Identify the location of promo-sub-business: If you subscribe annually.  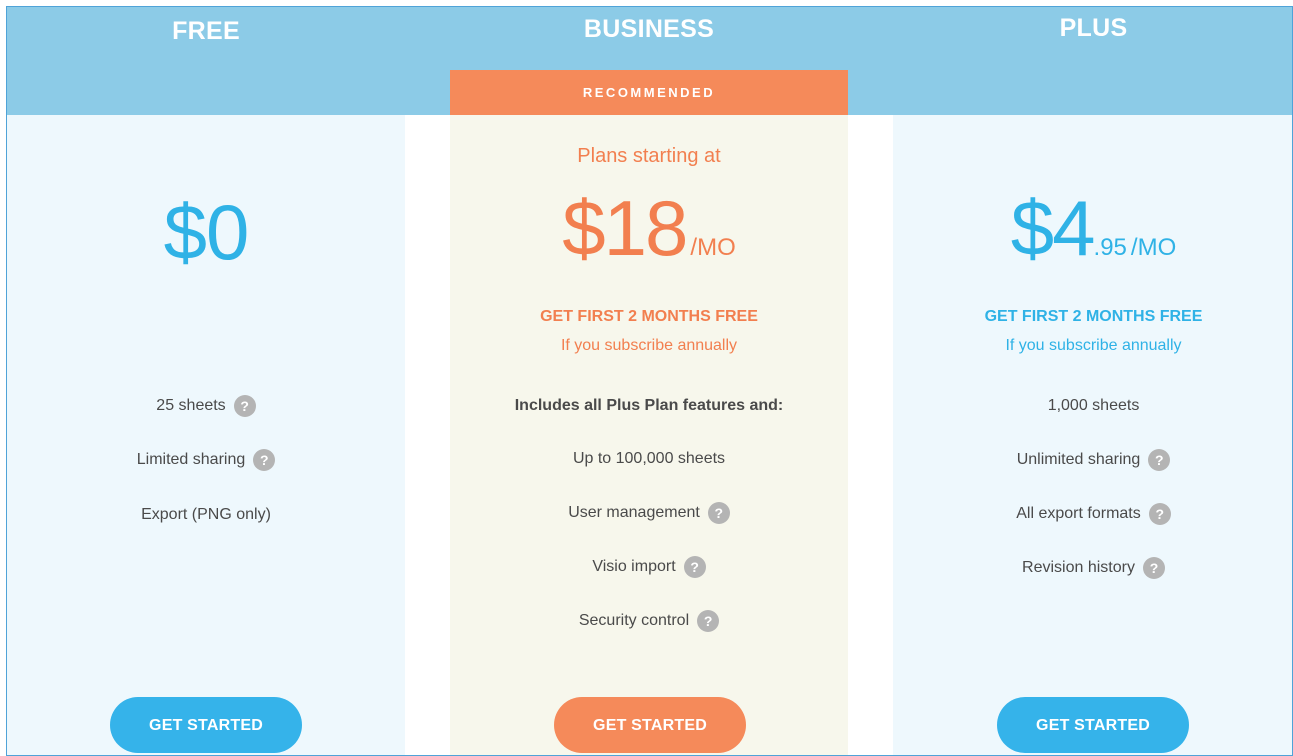
(649, 345).